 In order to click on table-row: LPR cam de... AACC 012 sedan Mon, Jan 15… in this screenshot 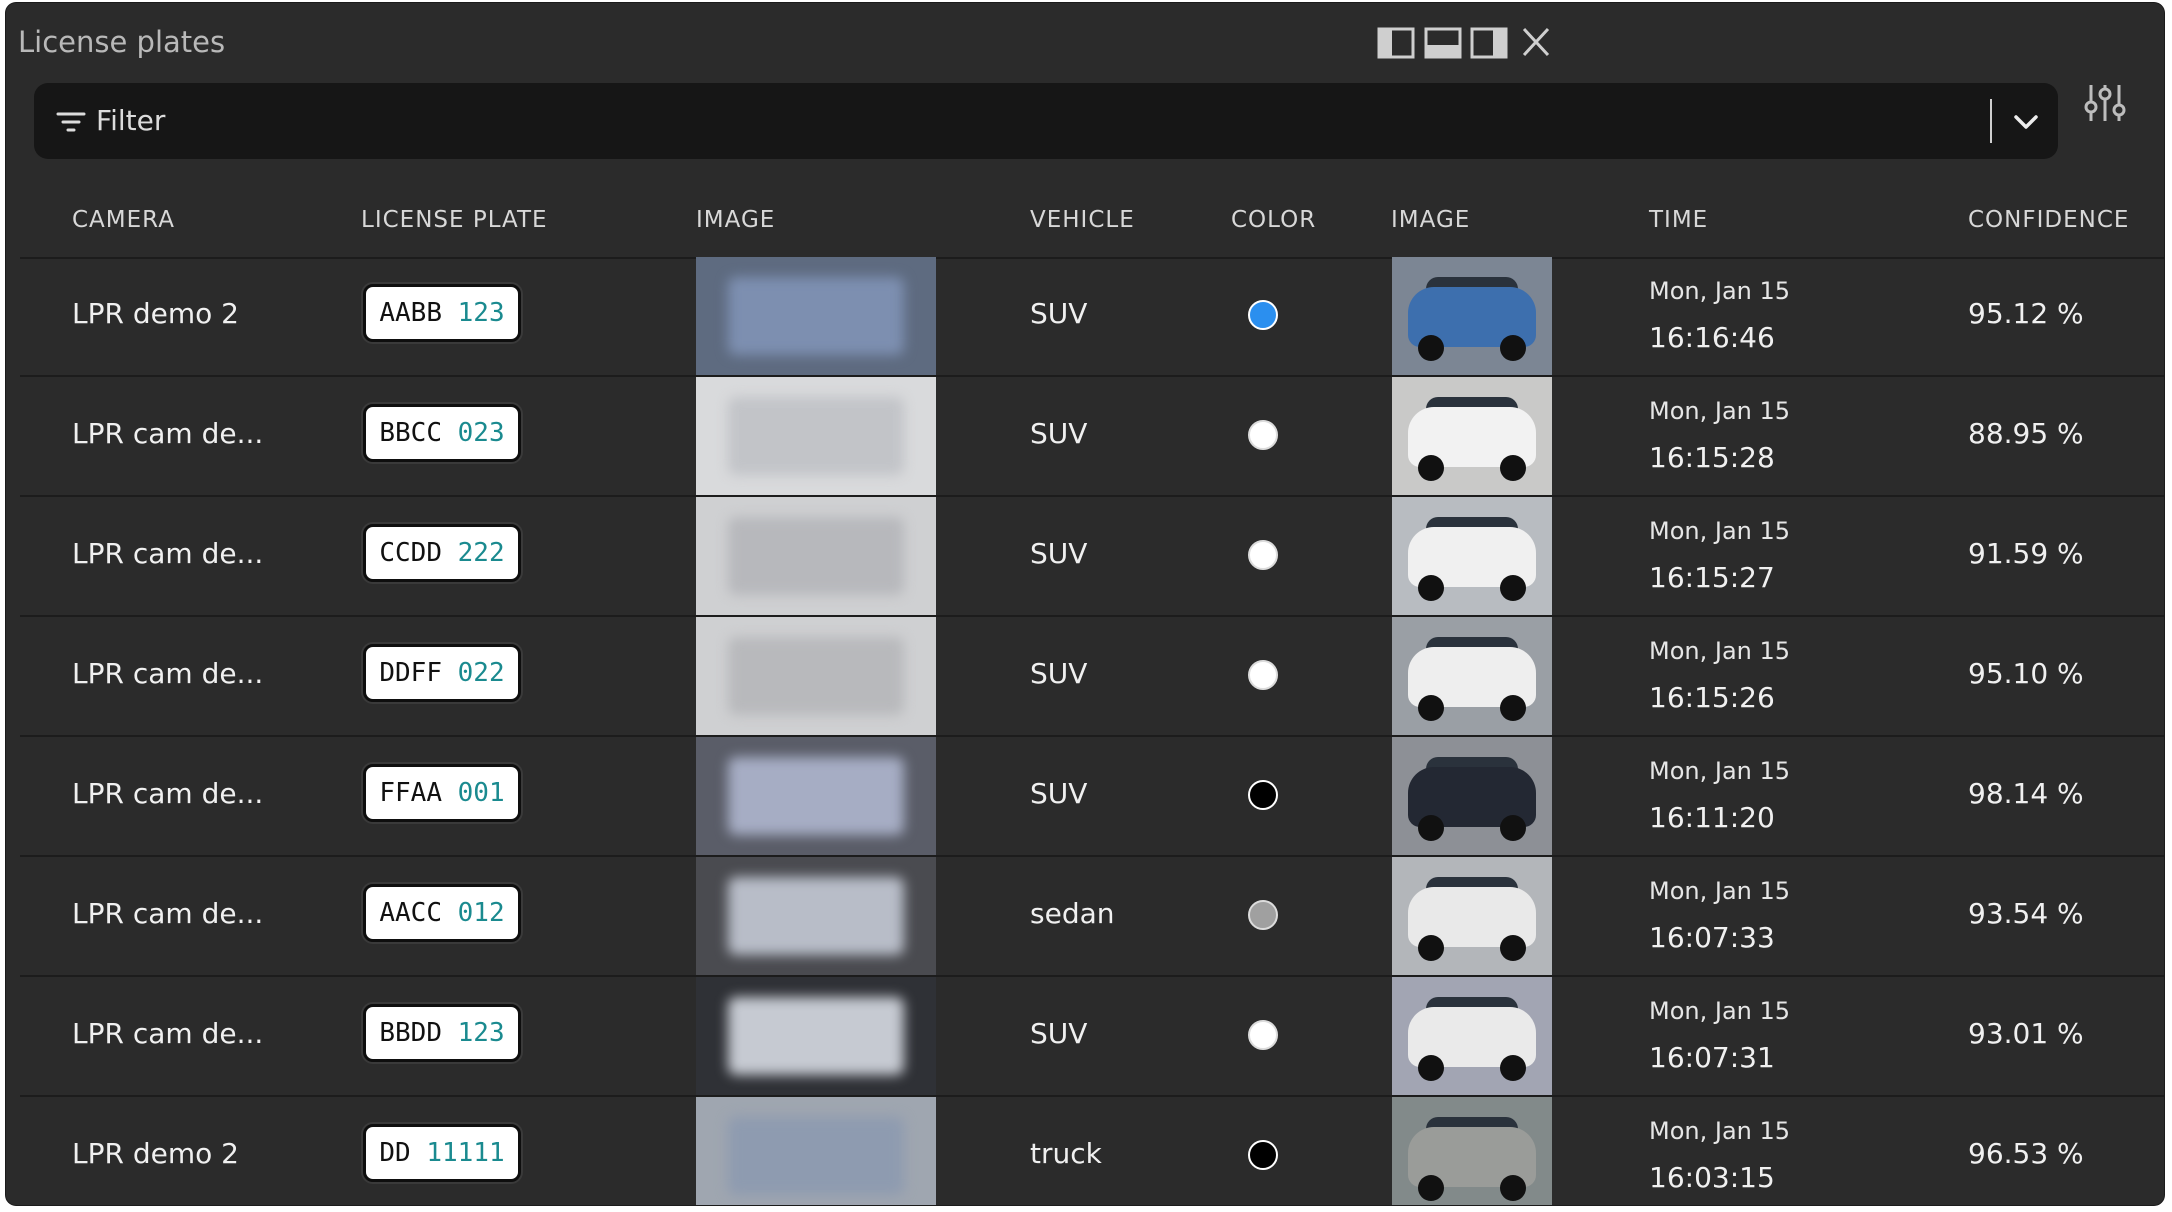, I will do `click(1092, 917)`.